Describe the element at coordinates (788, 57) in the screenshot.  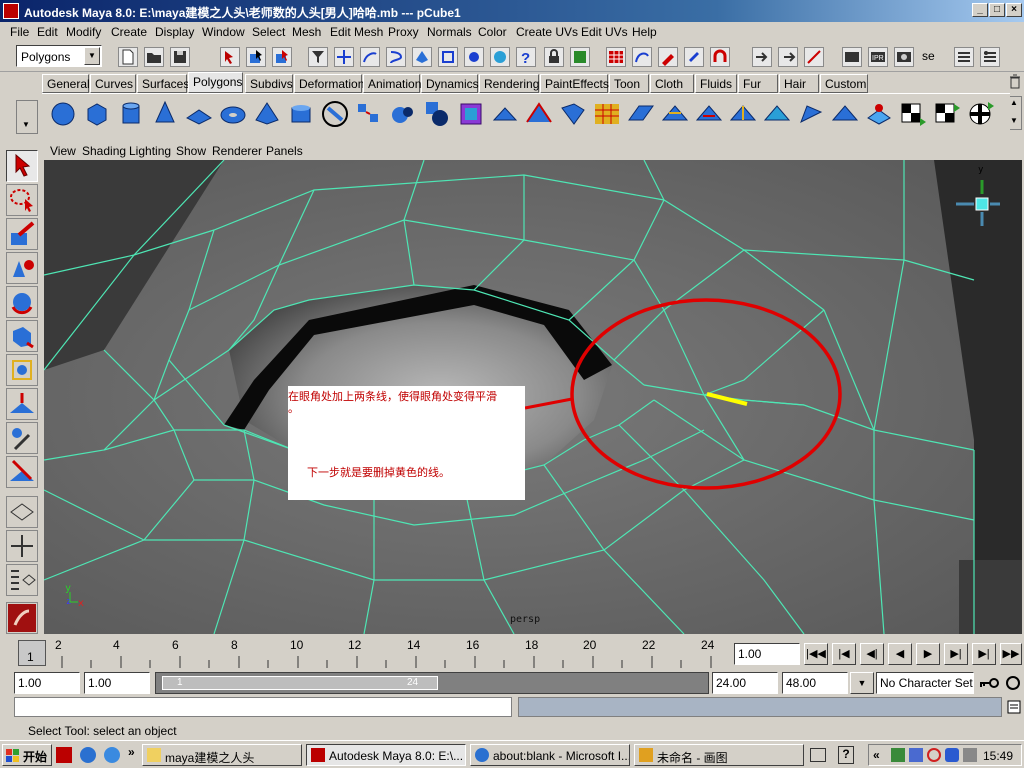
I see `output-ops-icon` at that location.